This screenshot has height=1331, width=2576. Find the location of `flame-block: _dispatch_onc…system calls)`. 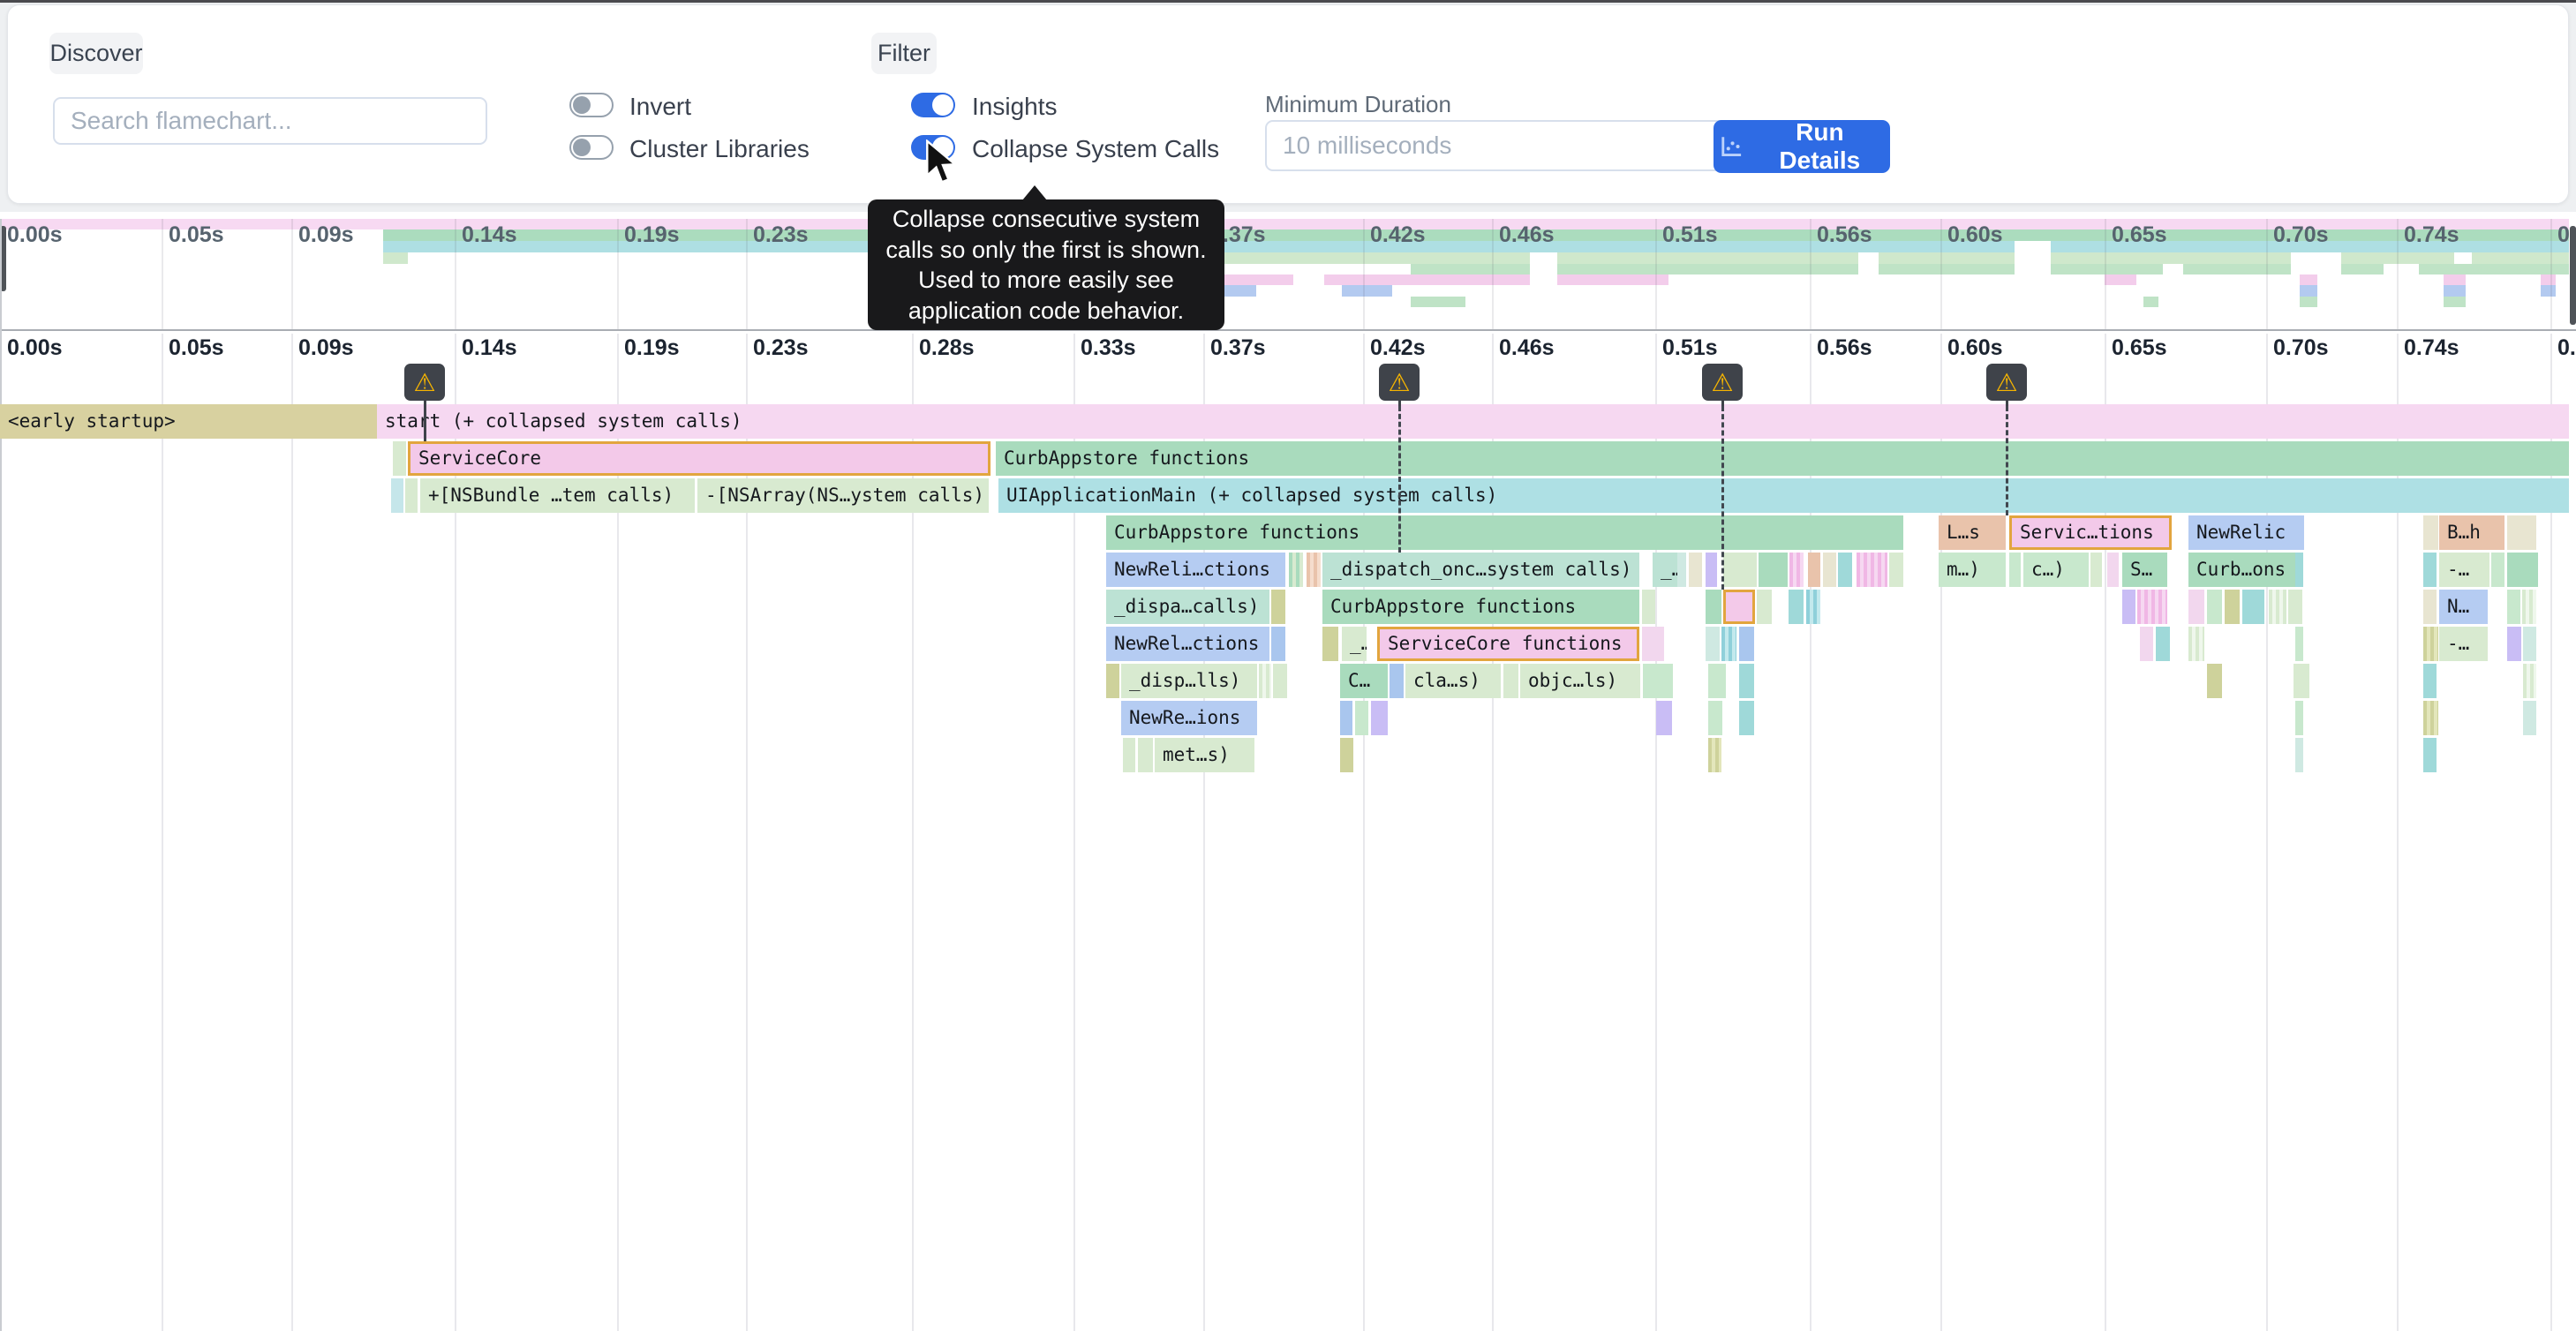

flame-block: _dispatch_onc…system calls) is located at coordinates (1481, 570).